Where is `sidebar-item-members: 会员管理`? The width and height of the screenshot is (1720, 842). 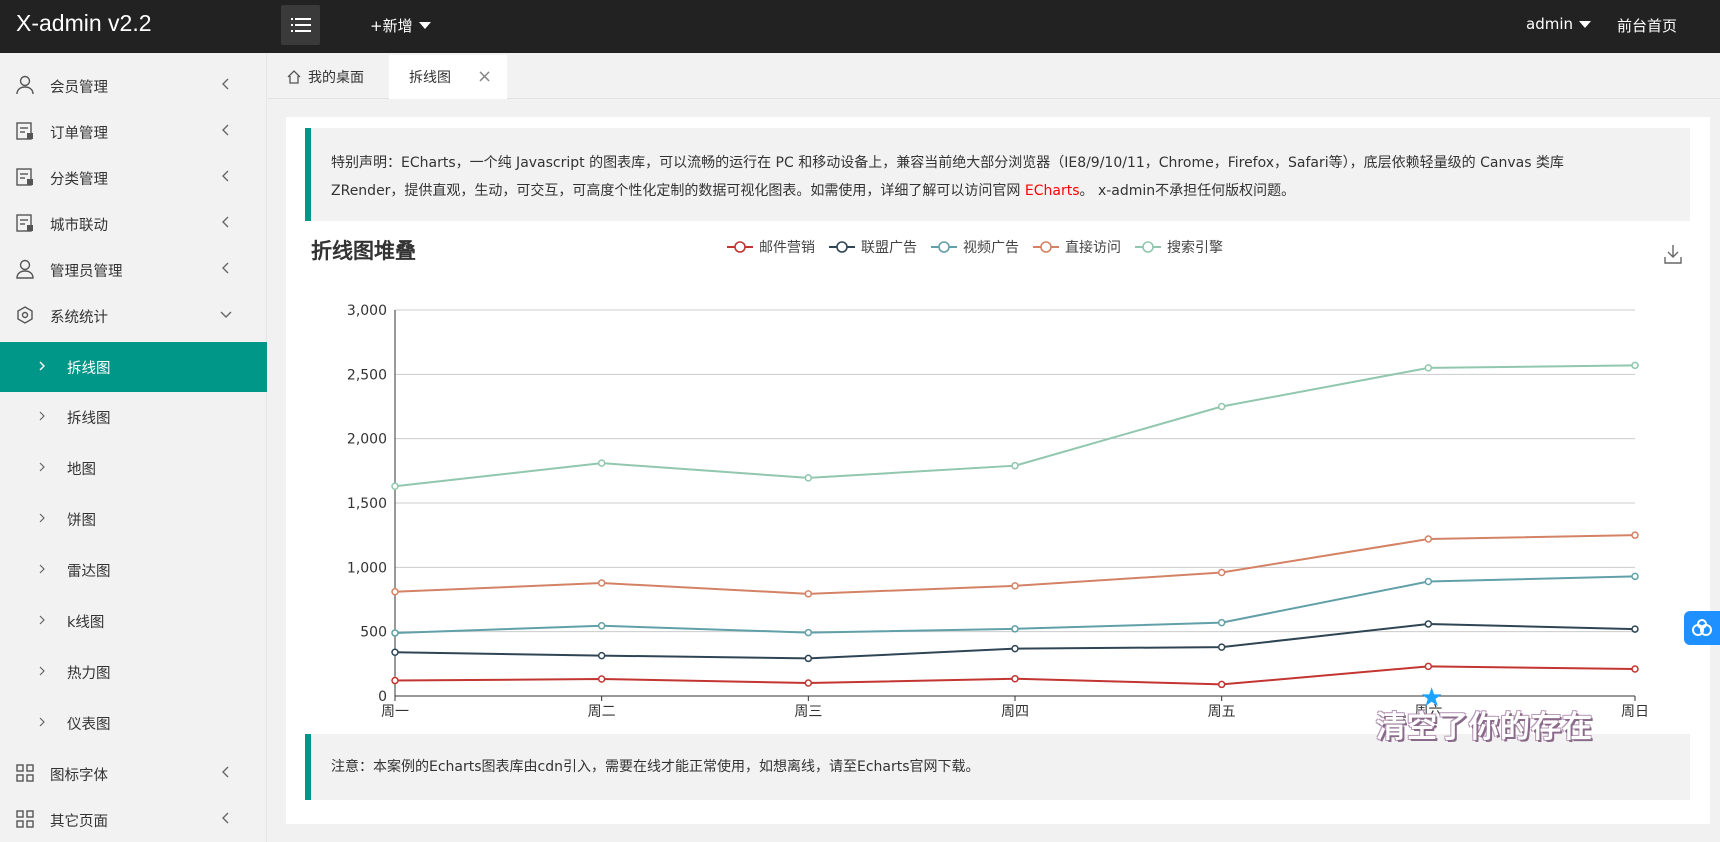 sidebar-item-members: 会员管理 is located at coordinates (133, 85).